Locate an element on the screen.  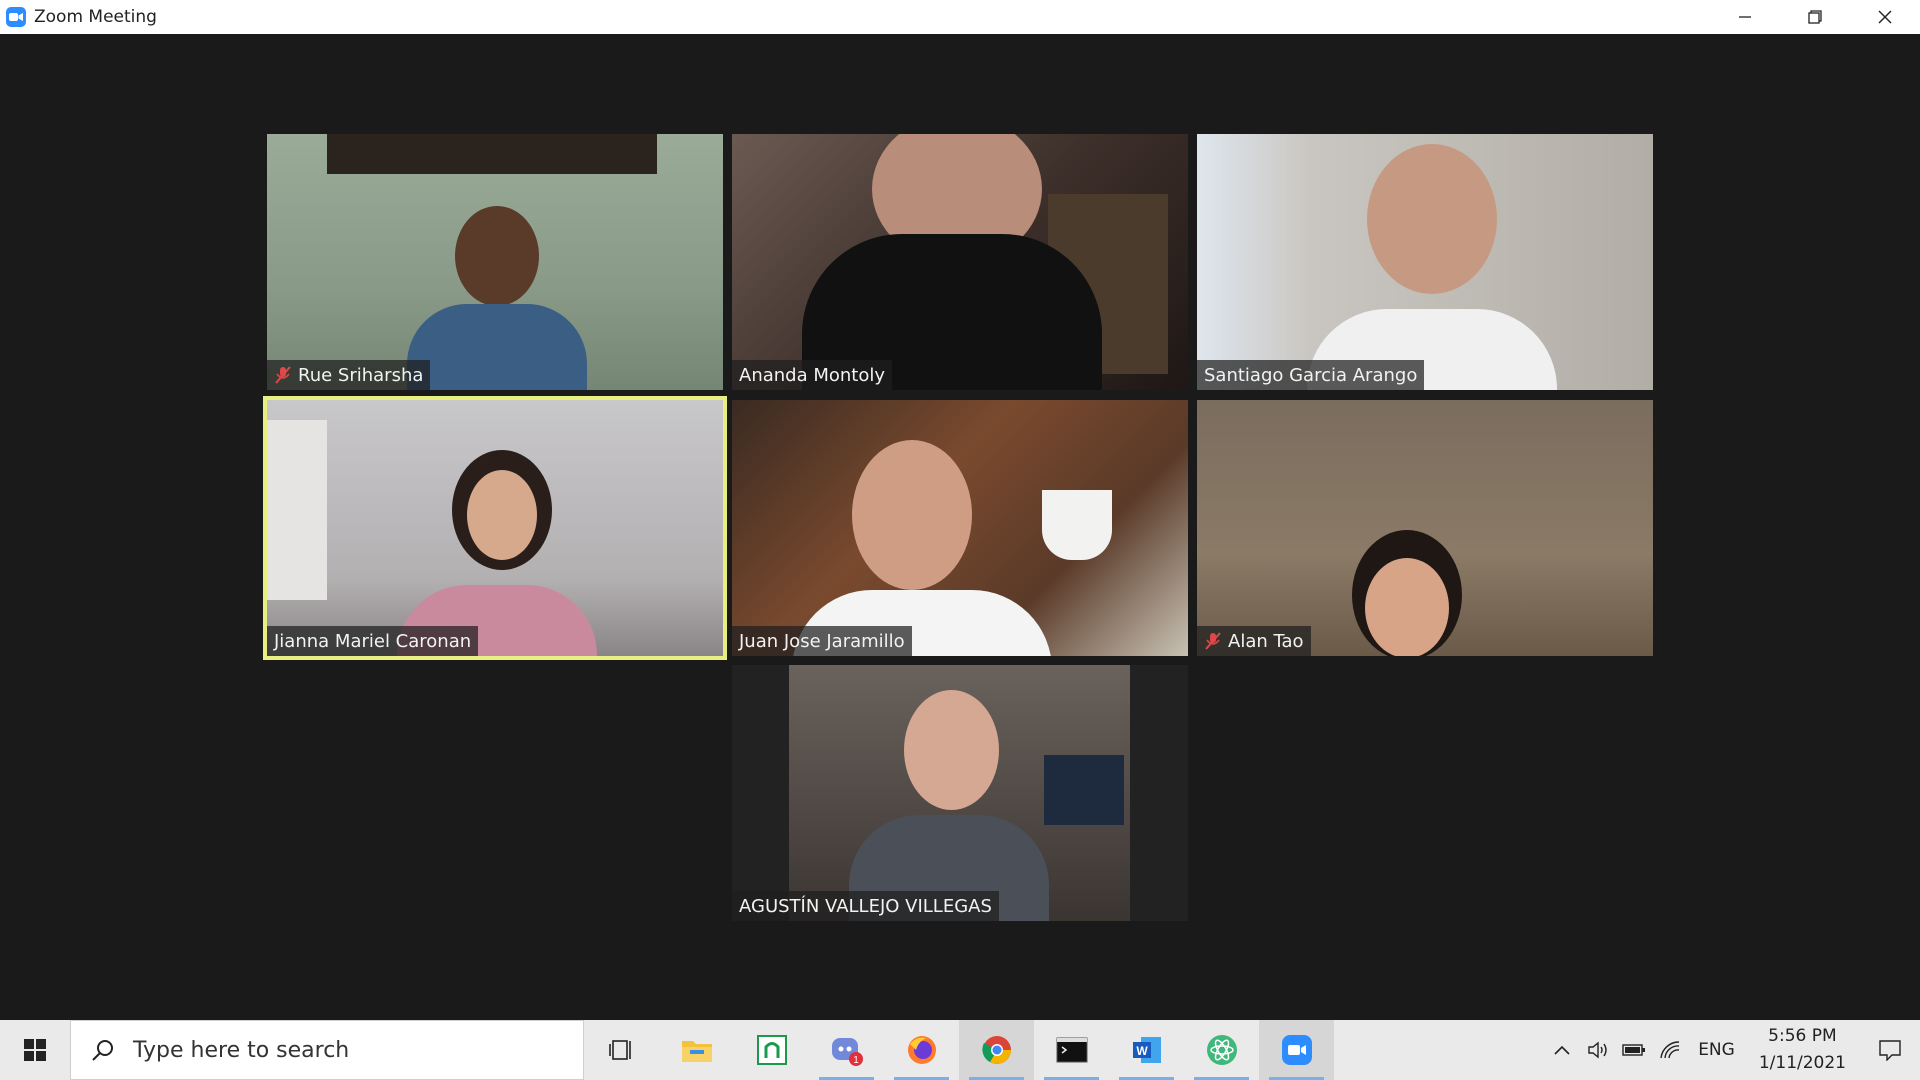
battery-icon is located at coordinates (1634, 1050).